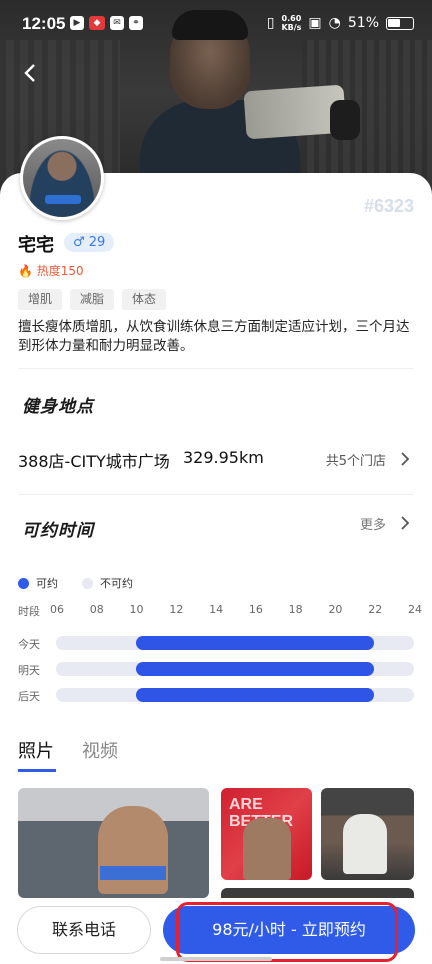  I want to click on hour-tick-label: 08, so click(96, 609).